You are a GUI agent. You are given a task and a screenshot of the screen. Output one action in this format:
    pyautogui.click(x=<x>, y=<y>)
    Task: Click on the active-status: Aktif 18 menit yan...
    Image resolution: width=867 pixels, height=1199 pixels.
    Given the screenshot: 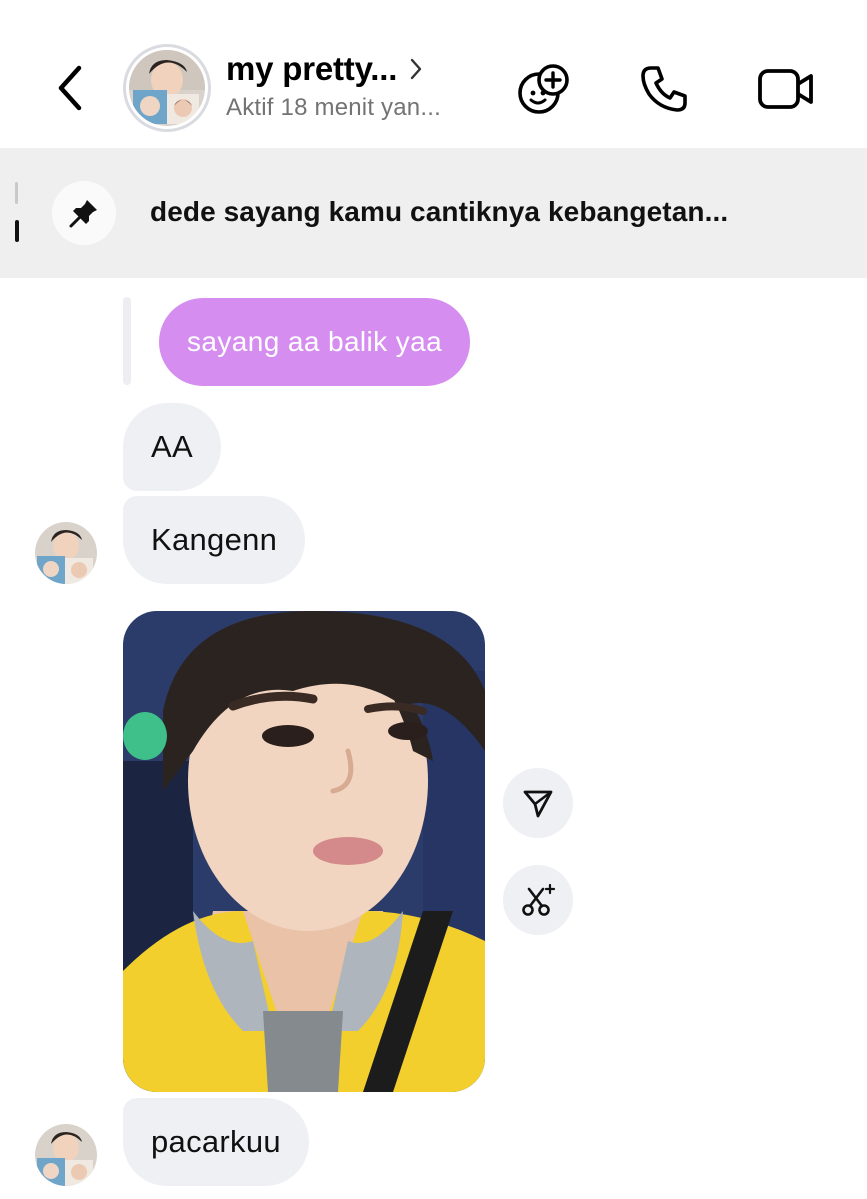 What is the action you would take?
    pyautogui.click(x=333, y=107)
    